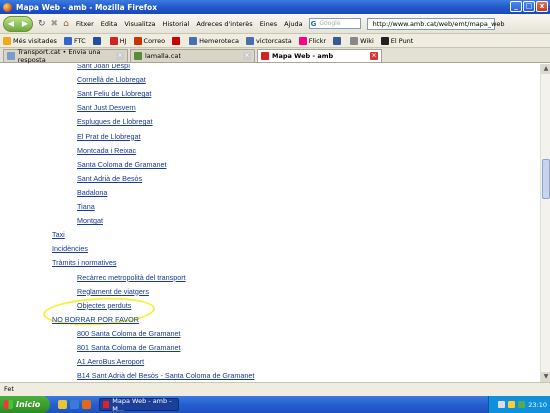 The height and width of the screenshot is (413, 550). What do you see at coordinates (224, 24) in the screenshot?
I see `menu-adreces: Adreces d'interès` at bounding box center [224, 24].